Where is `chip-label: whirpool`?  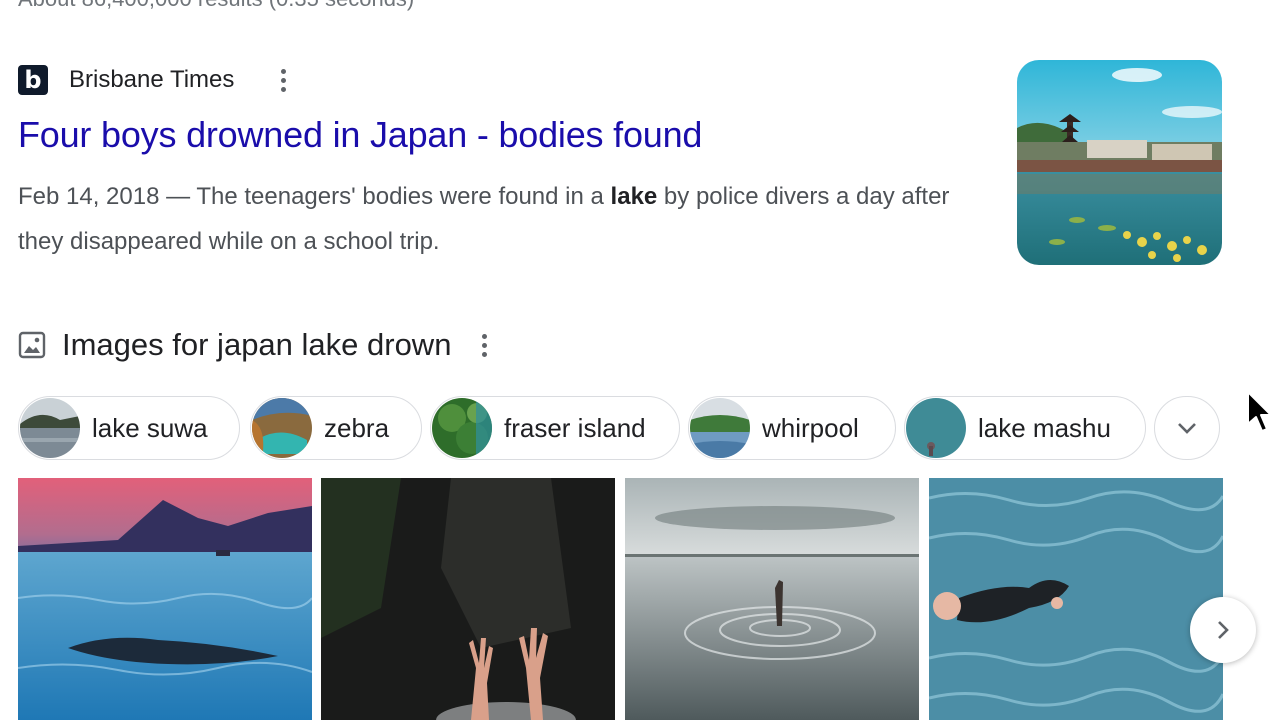 chip-label: whirpool is located at coordinates (810, 427).